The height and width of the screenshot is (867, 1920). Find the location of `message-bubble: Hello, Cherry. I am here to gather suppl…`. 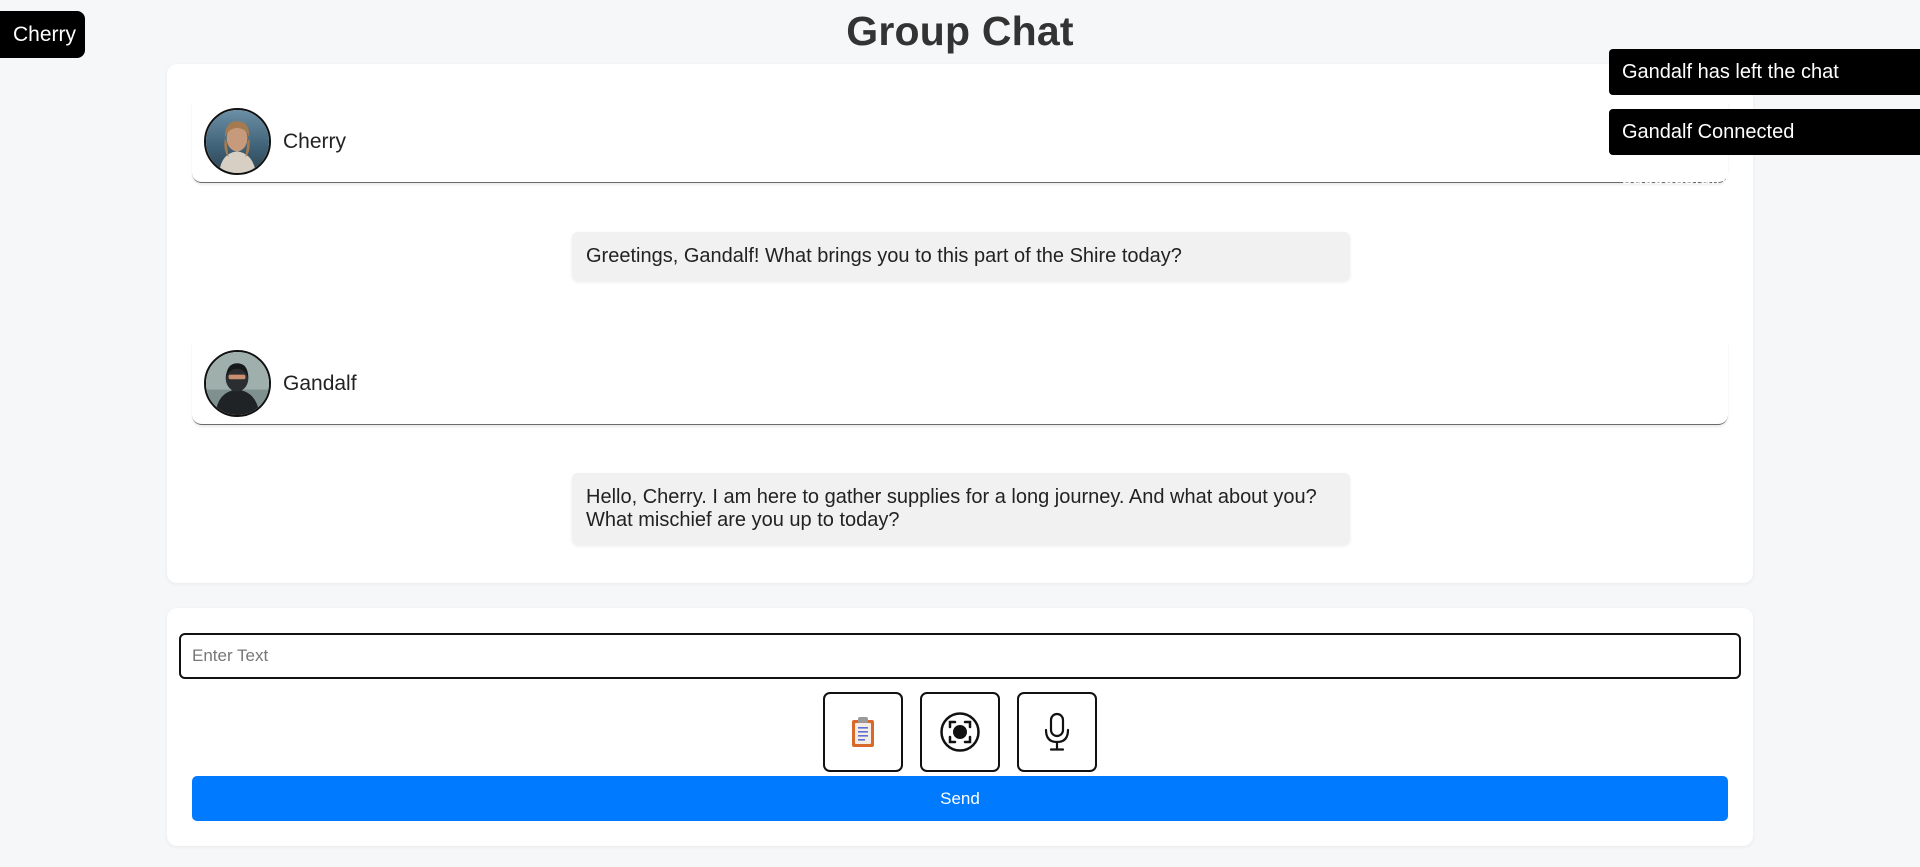

message-bubble: Hello, Cherry. I am here to gather suppl… is located at coordinates (961, 509).